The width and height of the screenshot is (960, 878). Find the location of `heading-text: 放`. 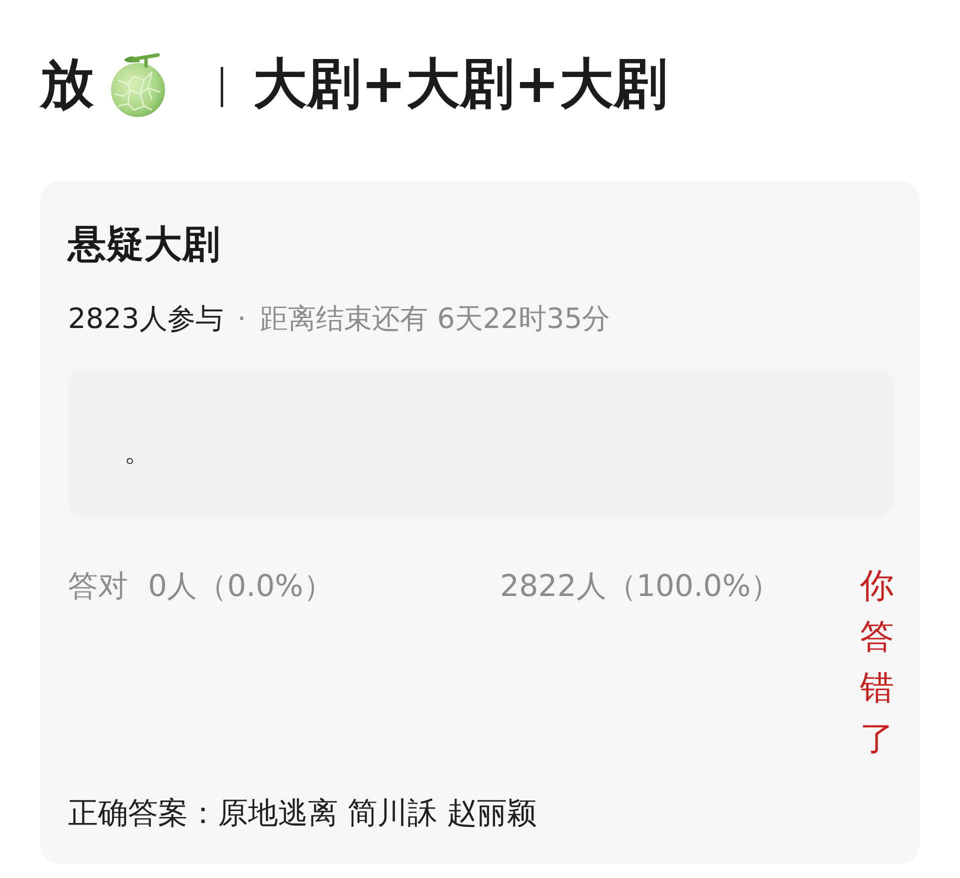

heading-text: 放 is located at coordinates (67, 84).